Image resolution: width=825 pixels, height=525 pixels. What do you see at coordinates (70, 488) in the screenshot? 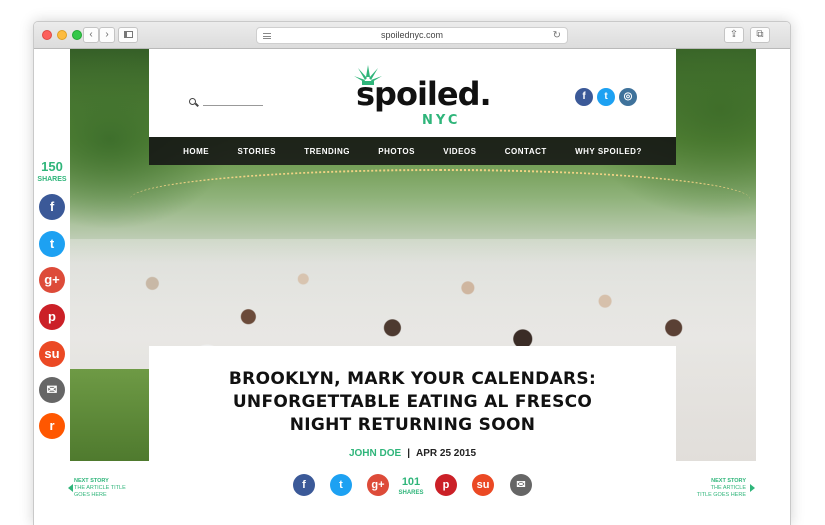
I see `arrow-left-icon` at bounding box center [70, 488].